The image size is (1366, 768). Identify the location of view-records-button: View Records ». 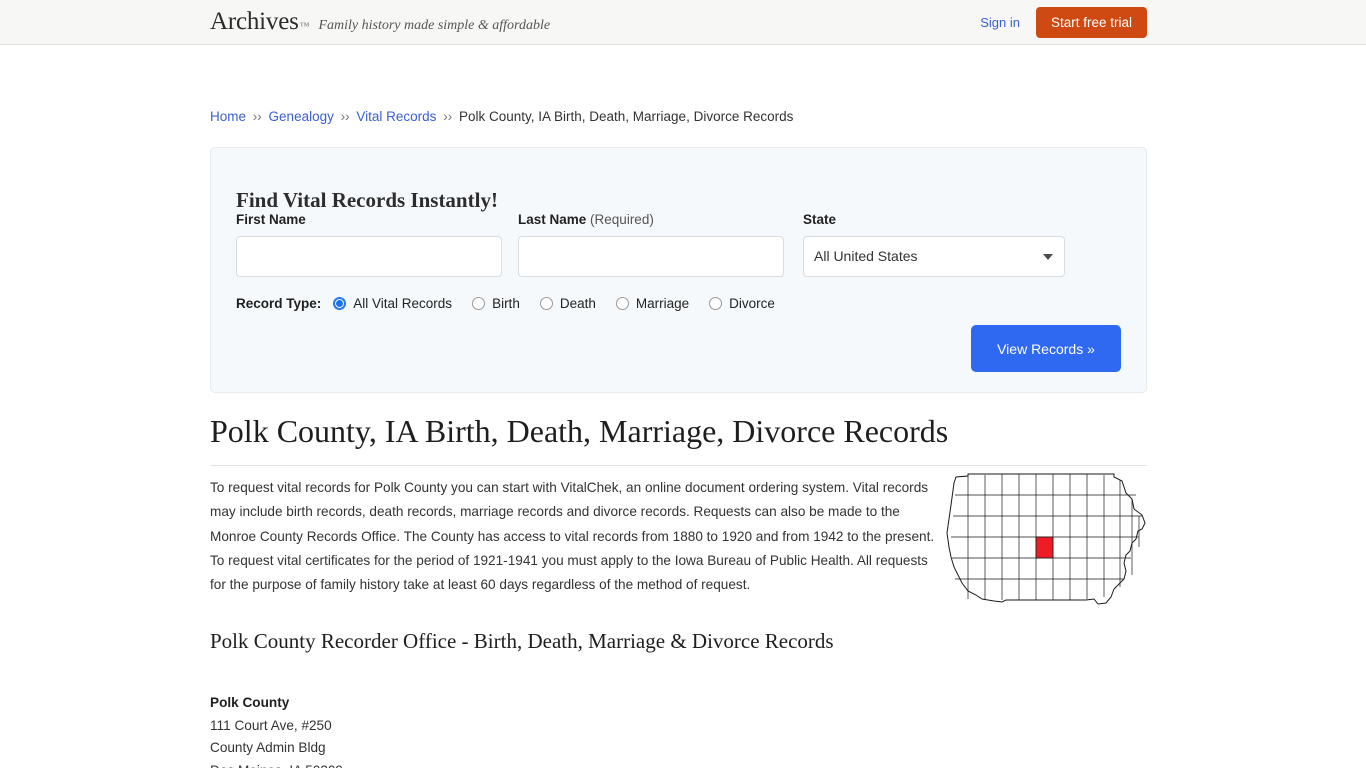
(1046, 348).